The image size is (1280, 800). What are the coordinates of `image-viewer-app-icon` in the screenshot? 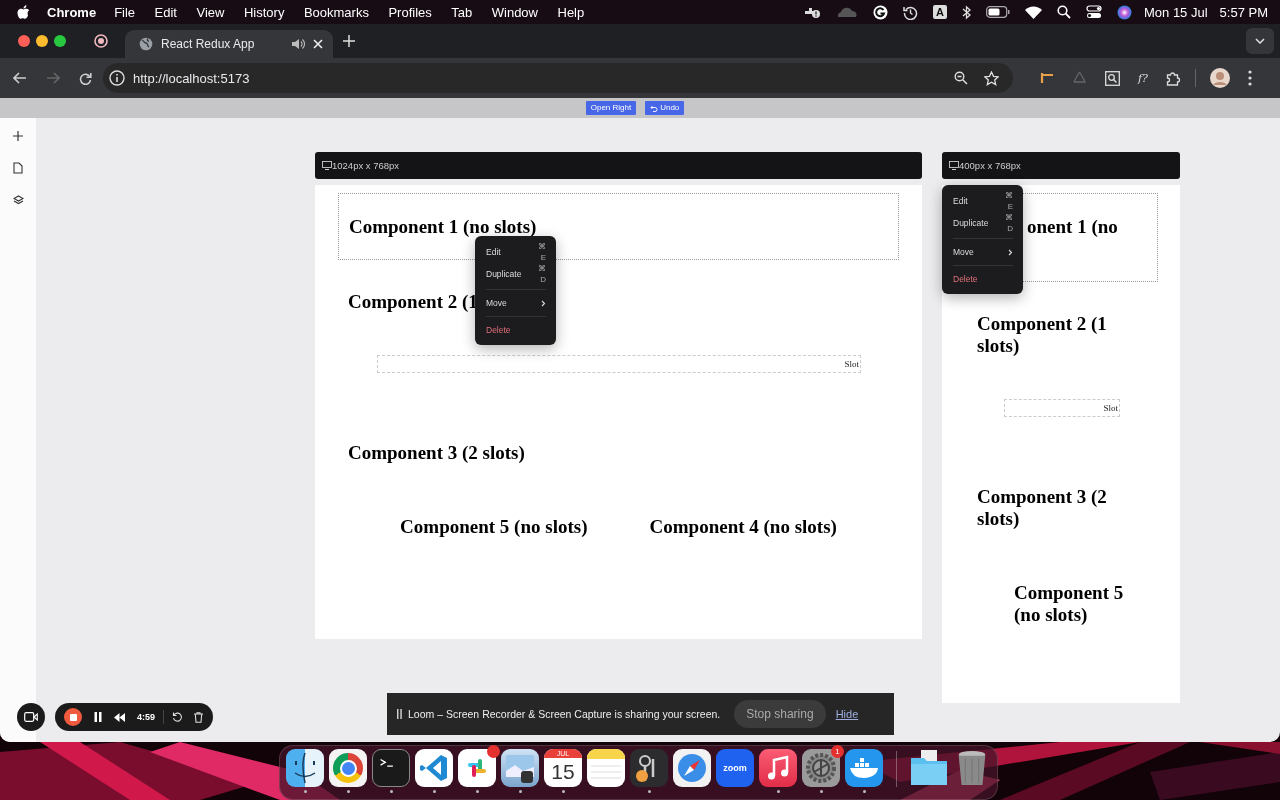 It's located at (520, 768).